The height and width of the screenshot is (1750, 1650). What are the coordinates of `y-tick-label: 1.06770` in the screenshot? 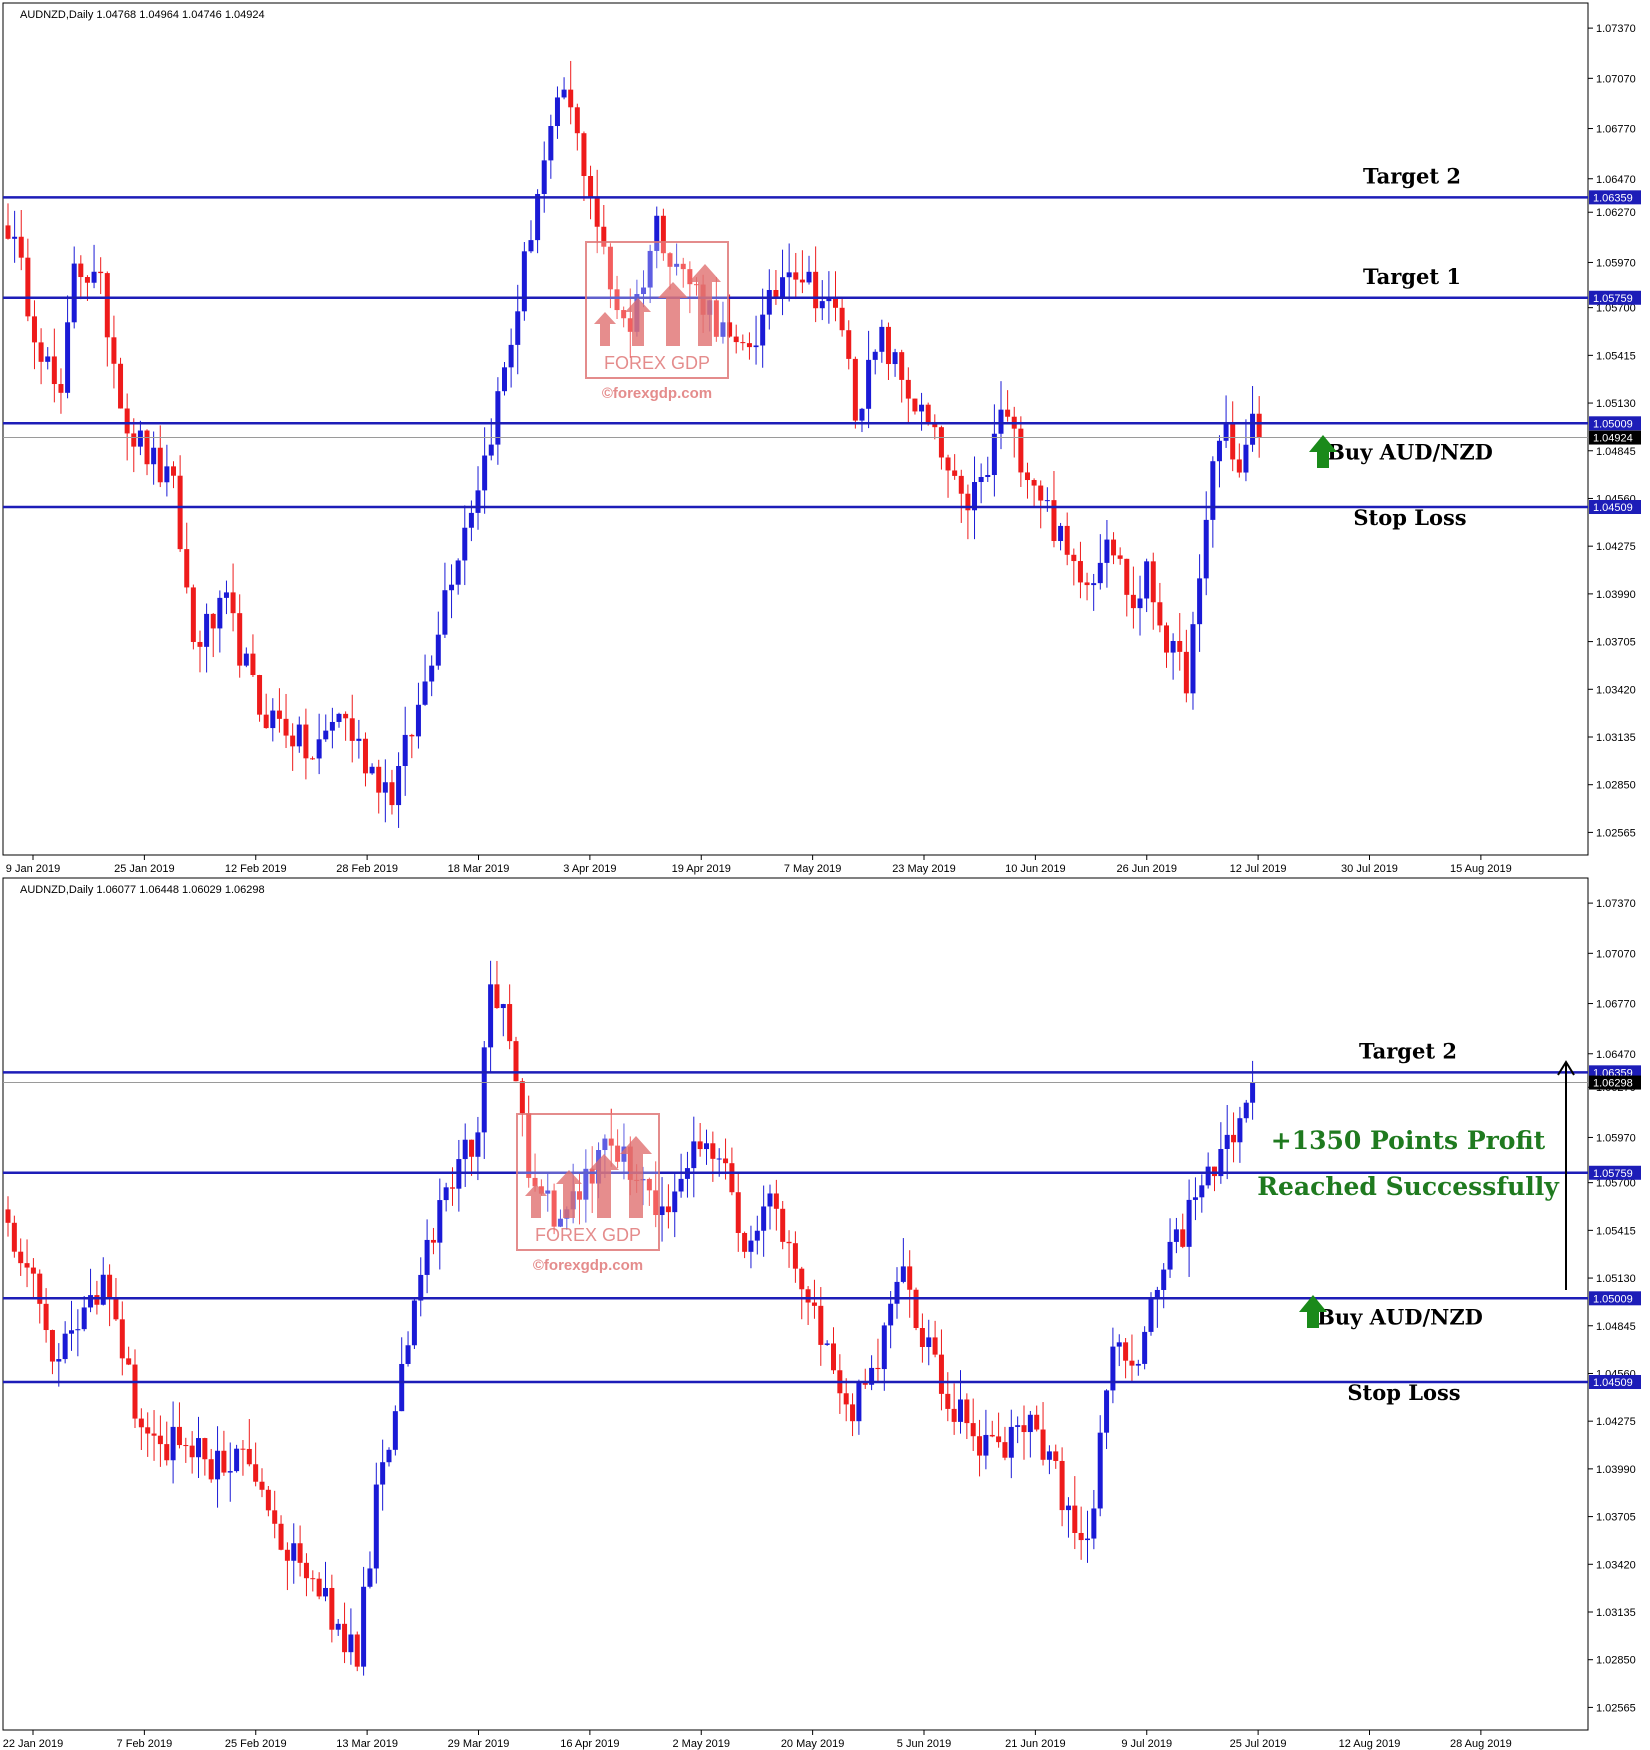 It's located at (1616, 130).